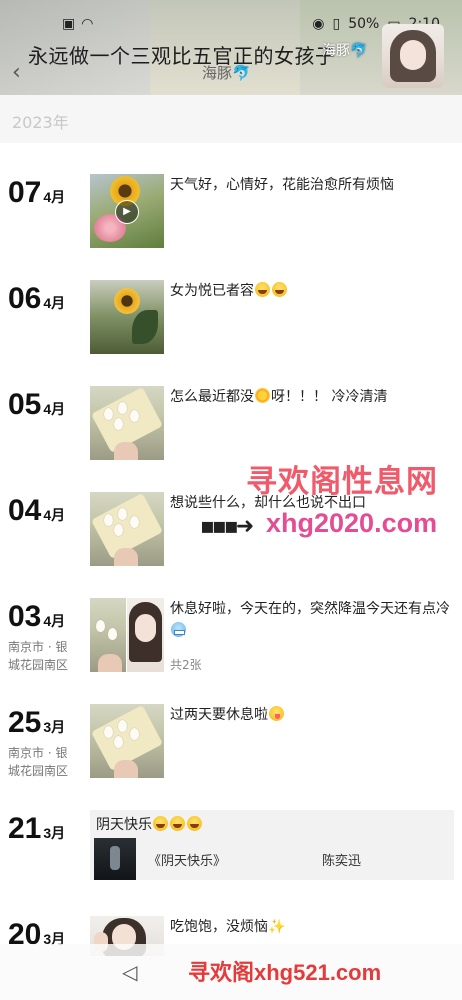 Image resolution: width=462 pixels, height=1000 pixels. I want to click on eye-icon: ◉, so click(318, 24).